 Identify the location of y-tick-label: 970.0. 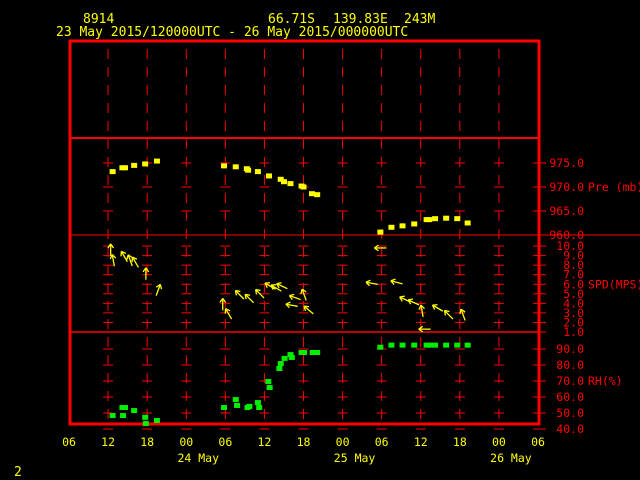
(566, 187).